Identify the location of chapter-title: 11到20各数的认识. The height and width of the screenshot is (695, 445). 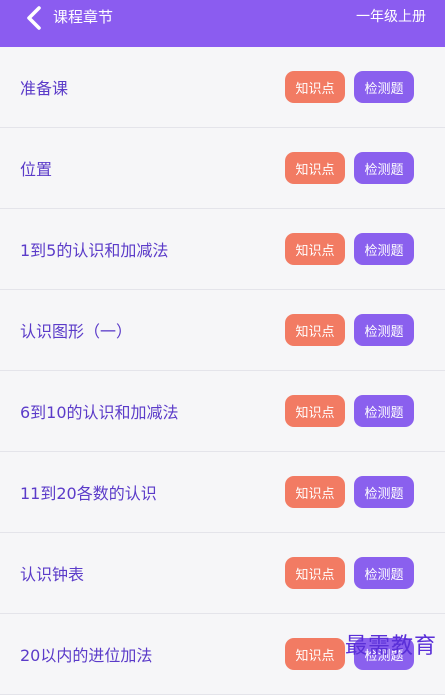
(88, 493).